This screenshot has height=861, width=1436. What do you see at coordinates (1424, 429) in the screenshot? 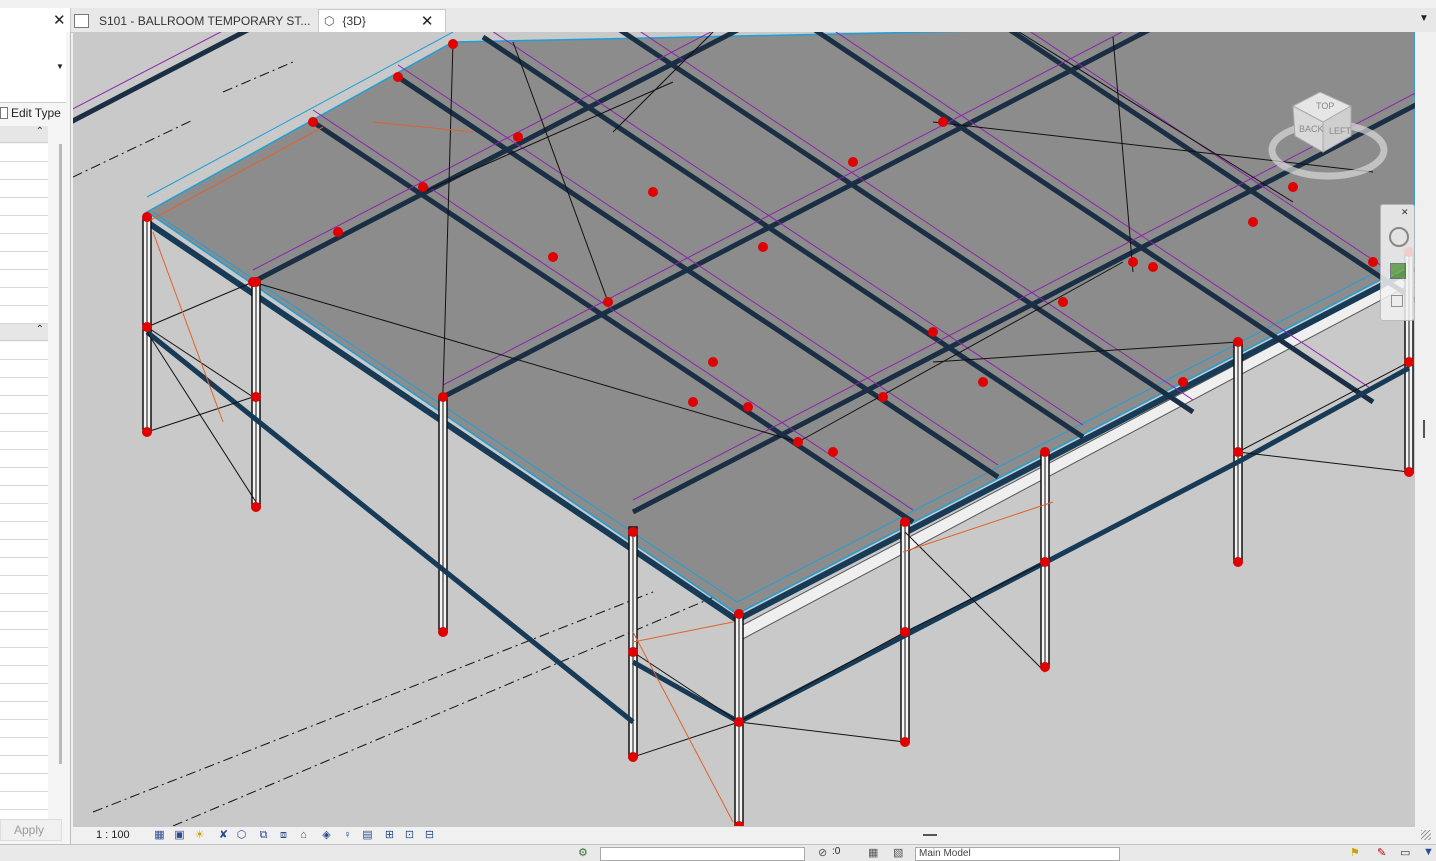
I see `scrollbar-thumb` at bounding box center [1424, 429].